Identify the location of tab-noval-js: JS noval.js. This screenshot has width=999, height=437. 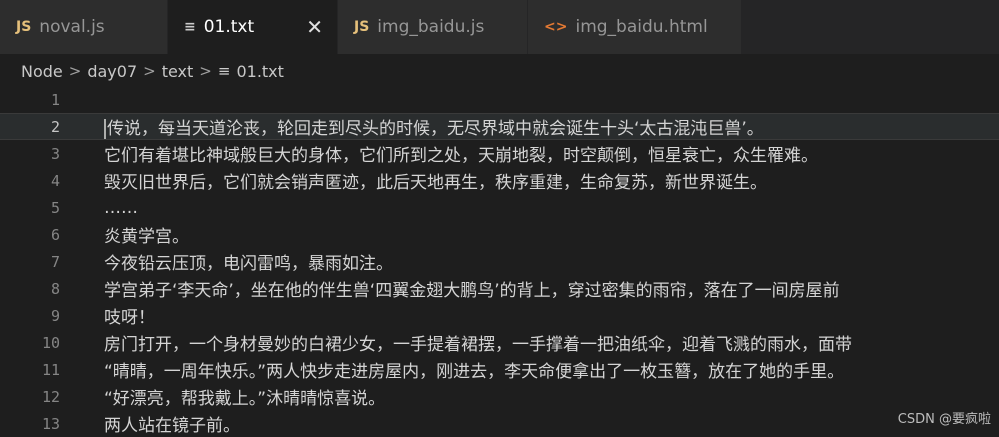
(84, 27).